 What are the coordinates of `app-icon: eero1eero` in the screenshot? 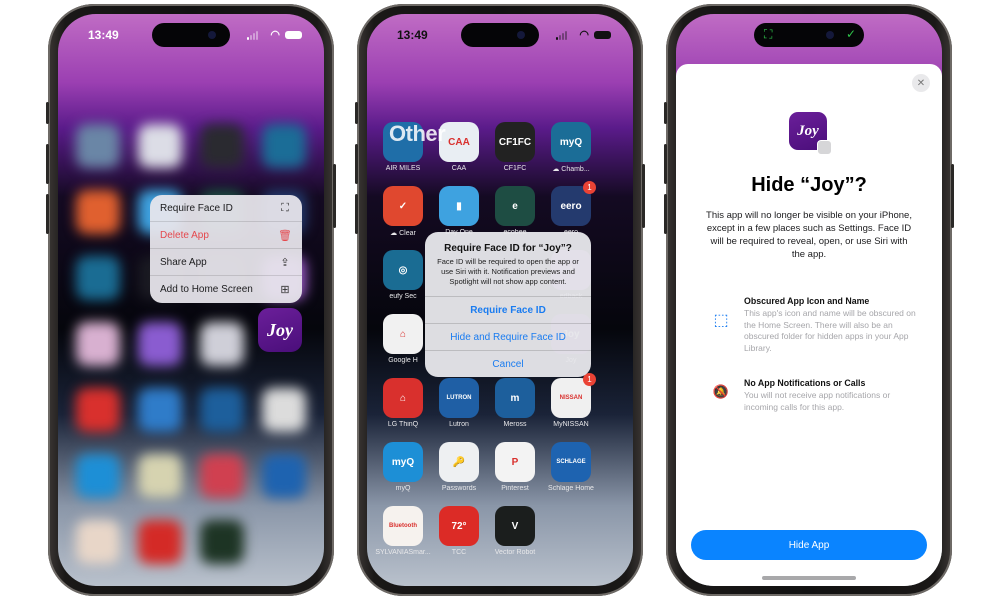 It's located at (571, 208).